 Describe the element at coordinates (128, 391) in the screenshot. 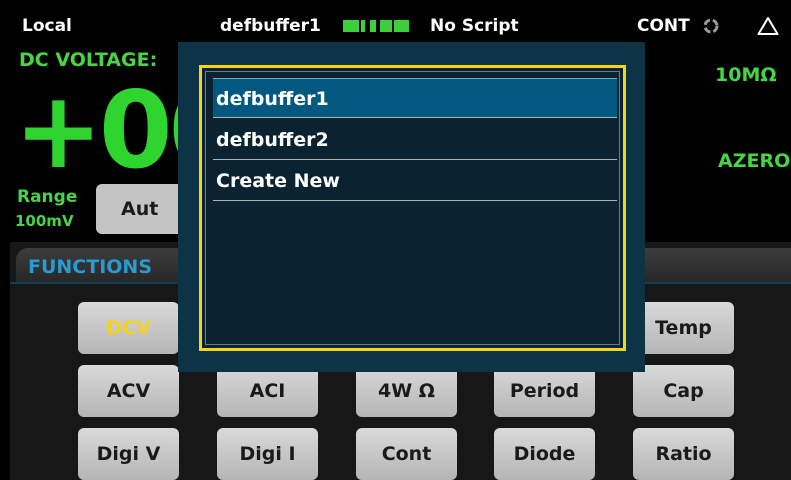

I see `function-key-acv: ACV` at that location.